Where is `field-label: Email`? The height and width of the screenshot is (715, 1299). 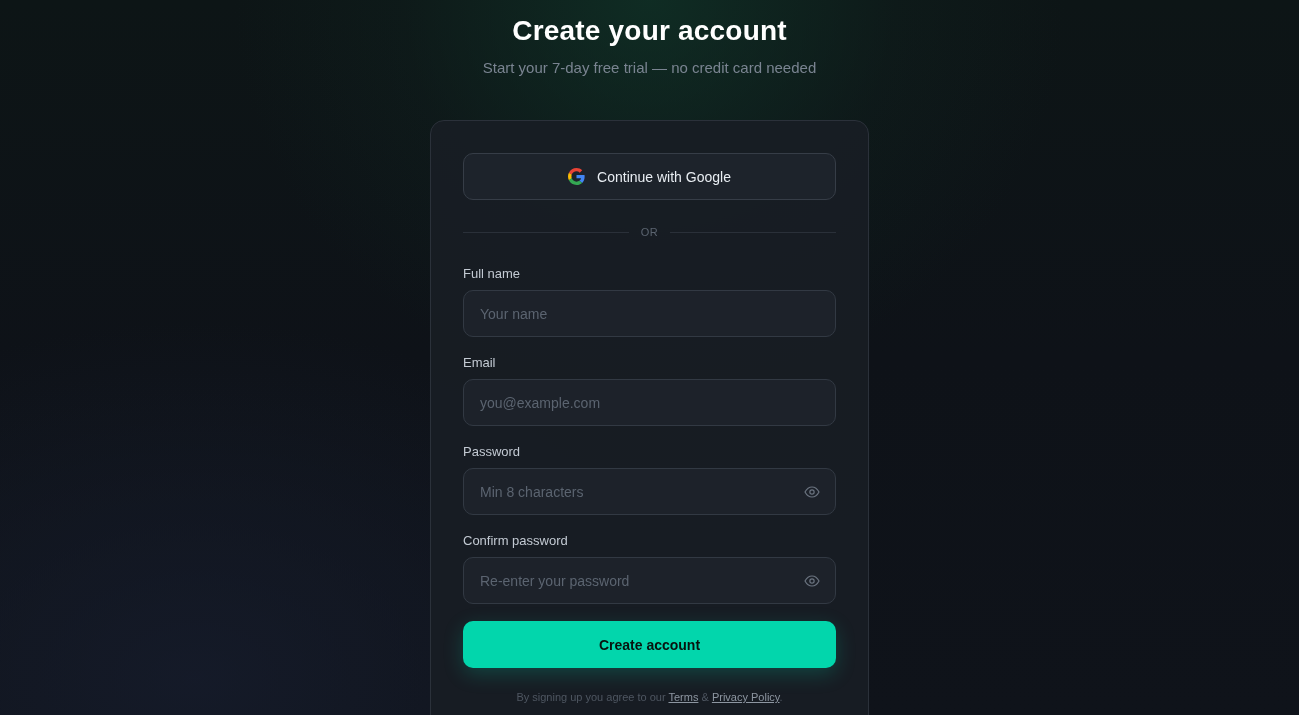
field-label: Email is located at coordinates (480, 363).